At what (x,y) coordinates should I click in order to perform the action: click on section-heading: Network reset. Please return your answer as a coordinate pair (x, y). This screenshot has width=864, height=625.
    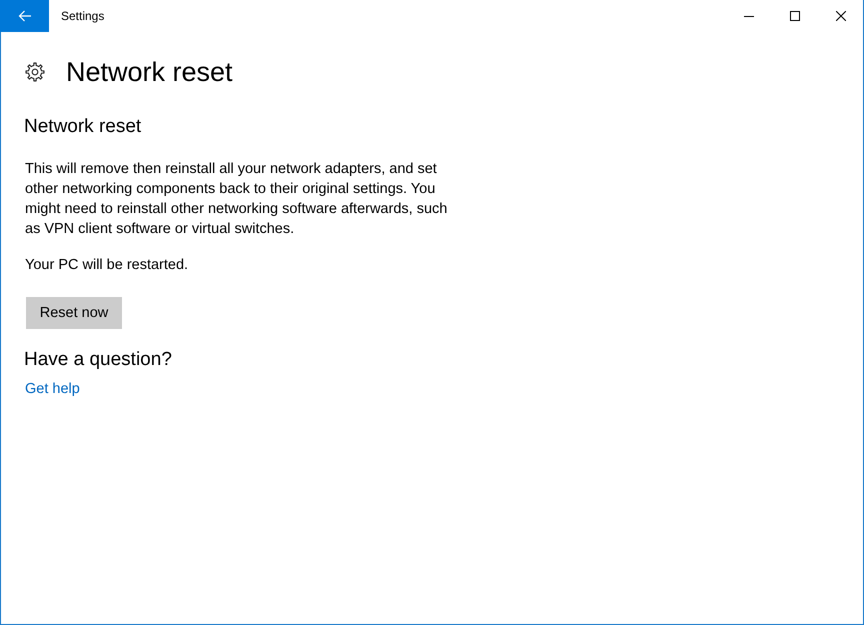
    Looking at the image, I should click on (83, 127).